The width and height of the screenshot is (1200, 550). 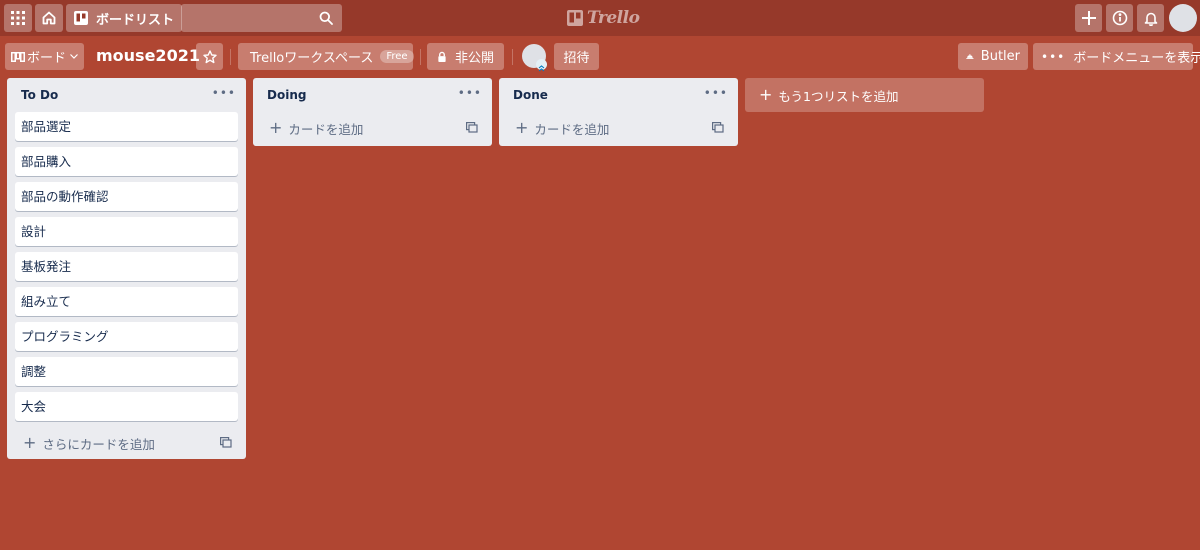 I want to click on show-menu-button: ••• ボードメニューを表示, so click(x=1116, y=56).